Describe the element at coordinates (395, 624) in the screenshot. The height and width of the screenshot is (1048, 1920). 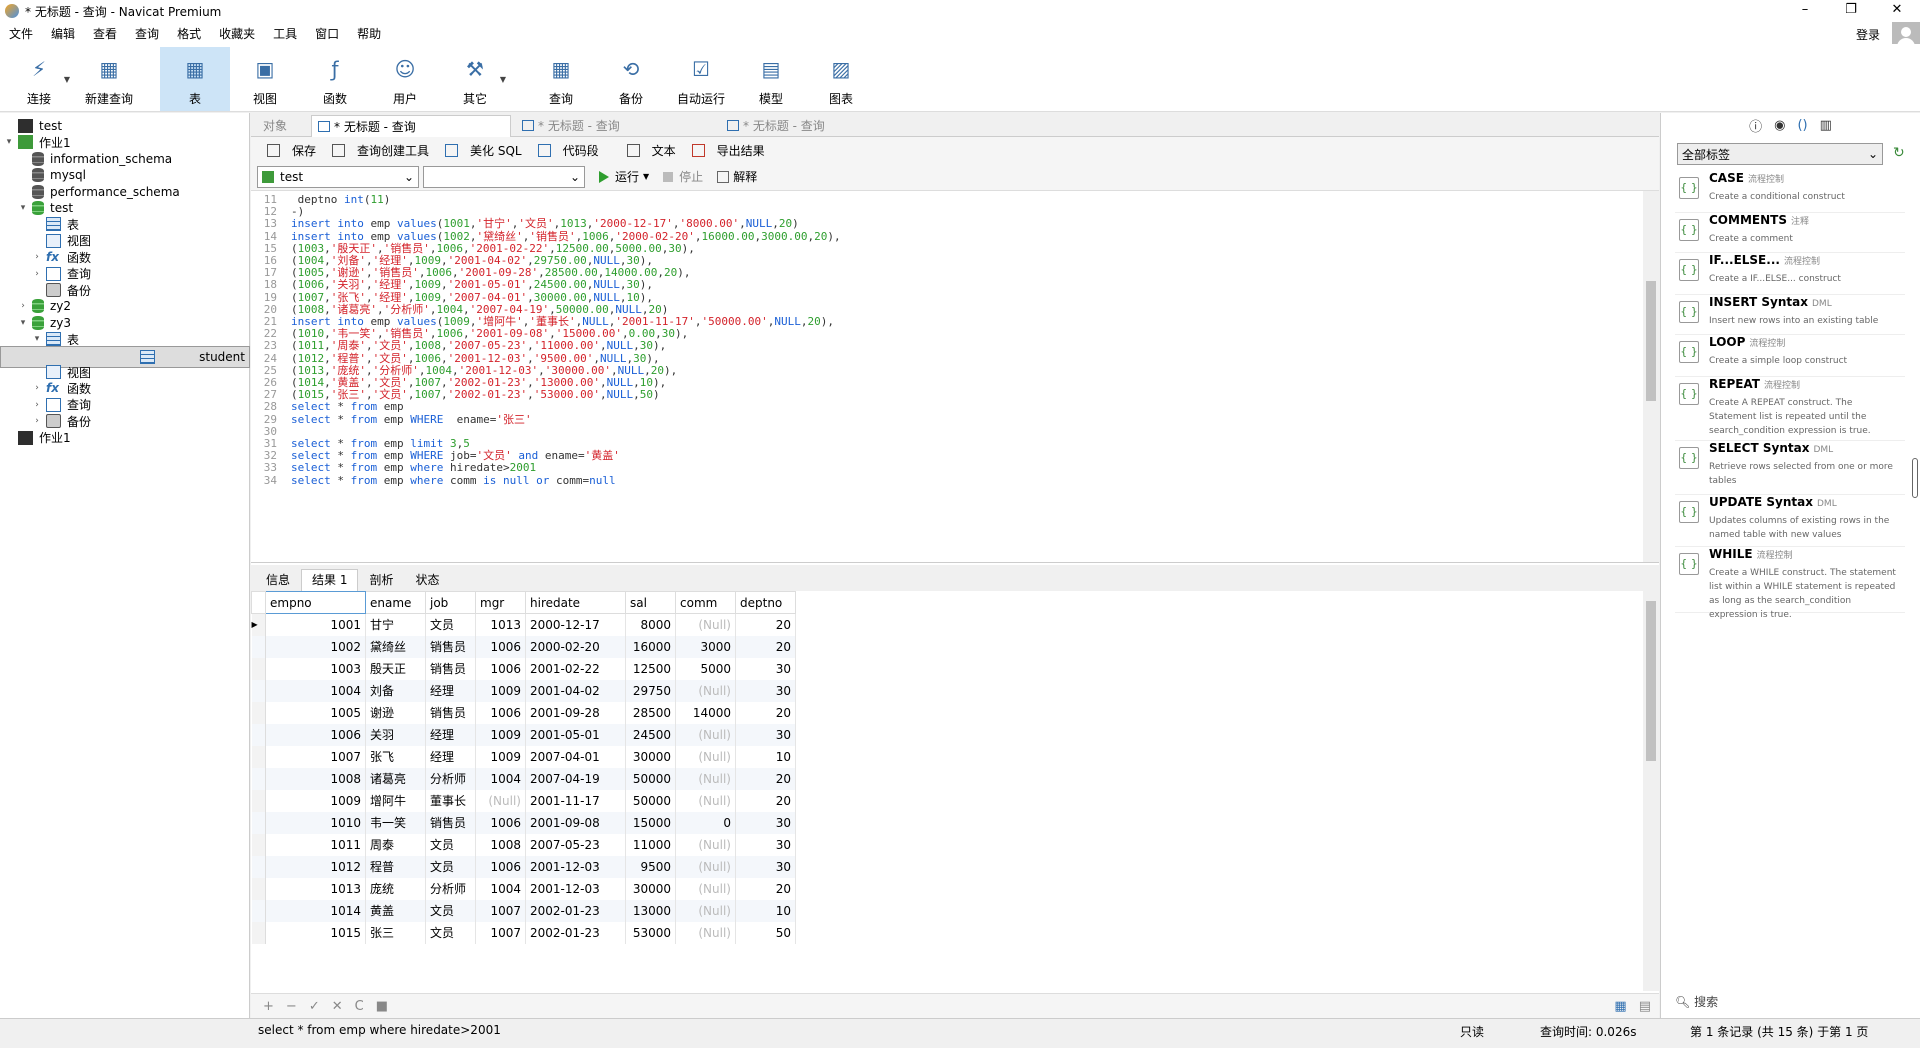
I see `table-cell: 甘宁` at that location.